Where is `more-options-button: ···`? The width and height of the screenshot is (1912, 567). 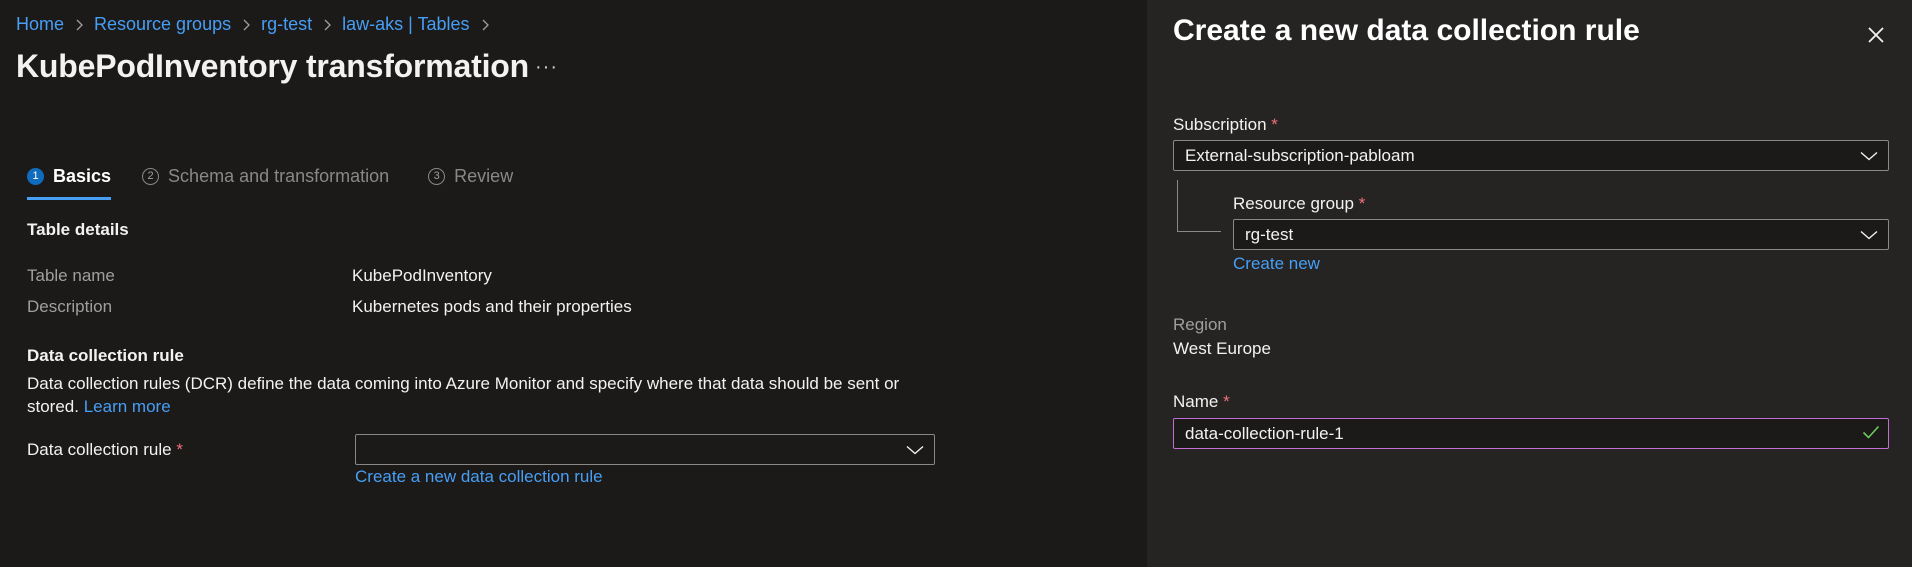
more-options-button: ··· is located at coordinates (546, 67).